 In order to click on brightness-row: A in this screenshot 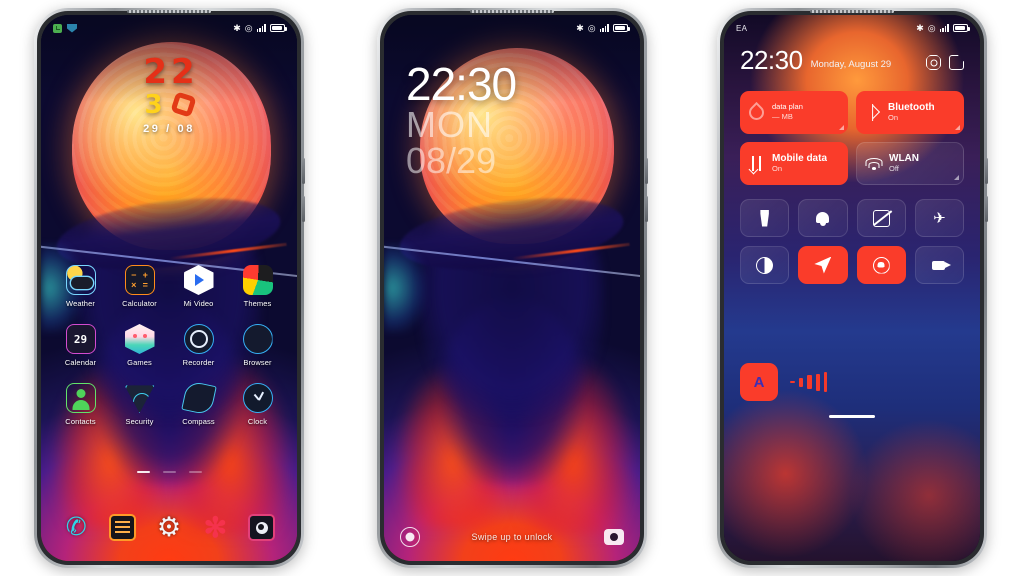, I will do `click(852, 382)`.